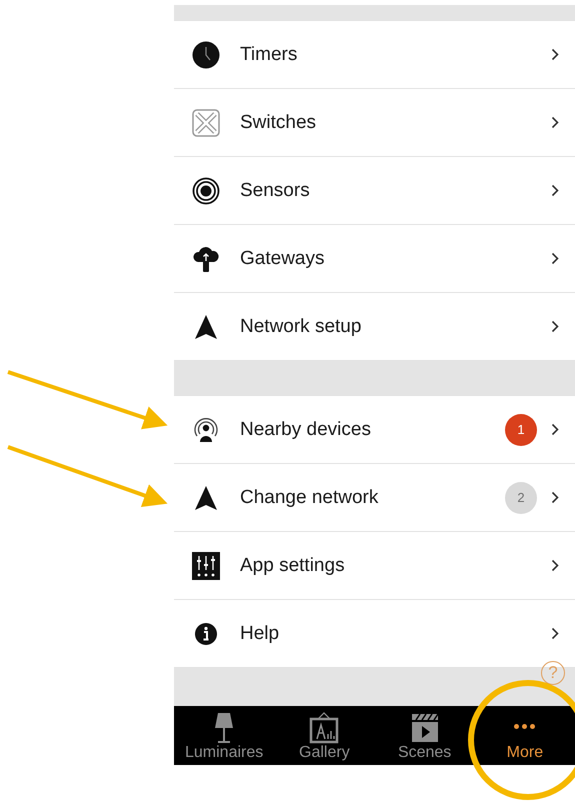 The width and height of the screenshot is (575, 801). Describe the element at coordinates (206, 54) in the screenshot. I see `clock-icon` at that location.